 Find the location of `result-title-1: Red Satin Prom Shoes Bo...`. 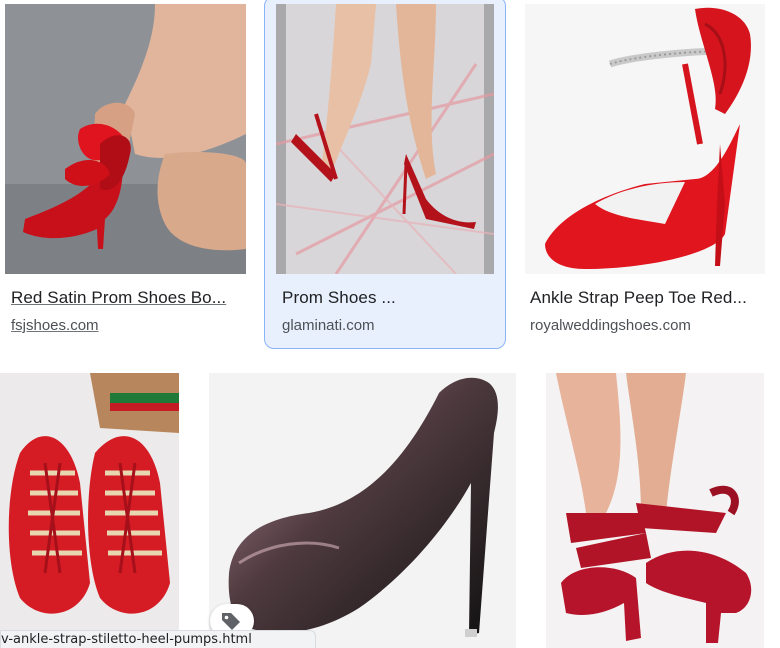

result-title-1: Red Satin Prom Shoes Bo... is located at coordinates (127, 298).